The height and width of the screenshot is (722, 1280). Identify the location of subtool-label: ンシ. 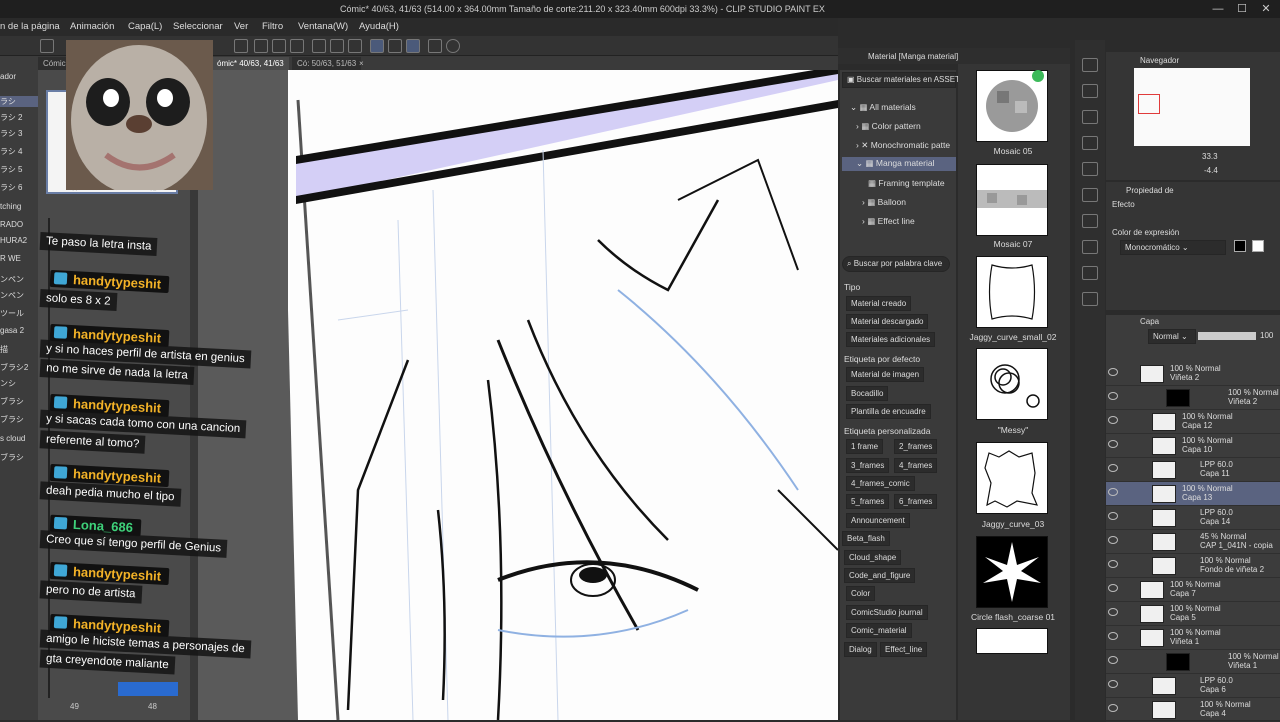
(19, 383).